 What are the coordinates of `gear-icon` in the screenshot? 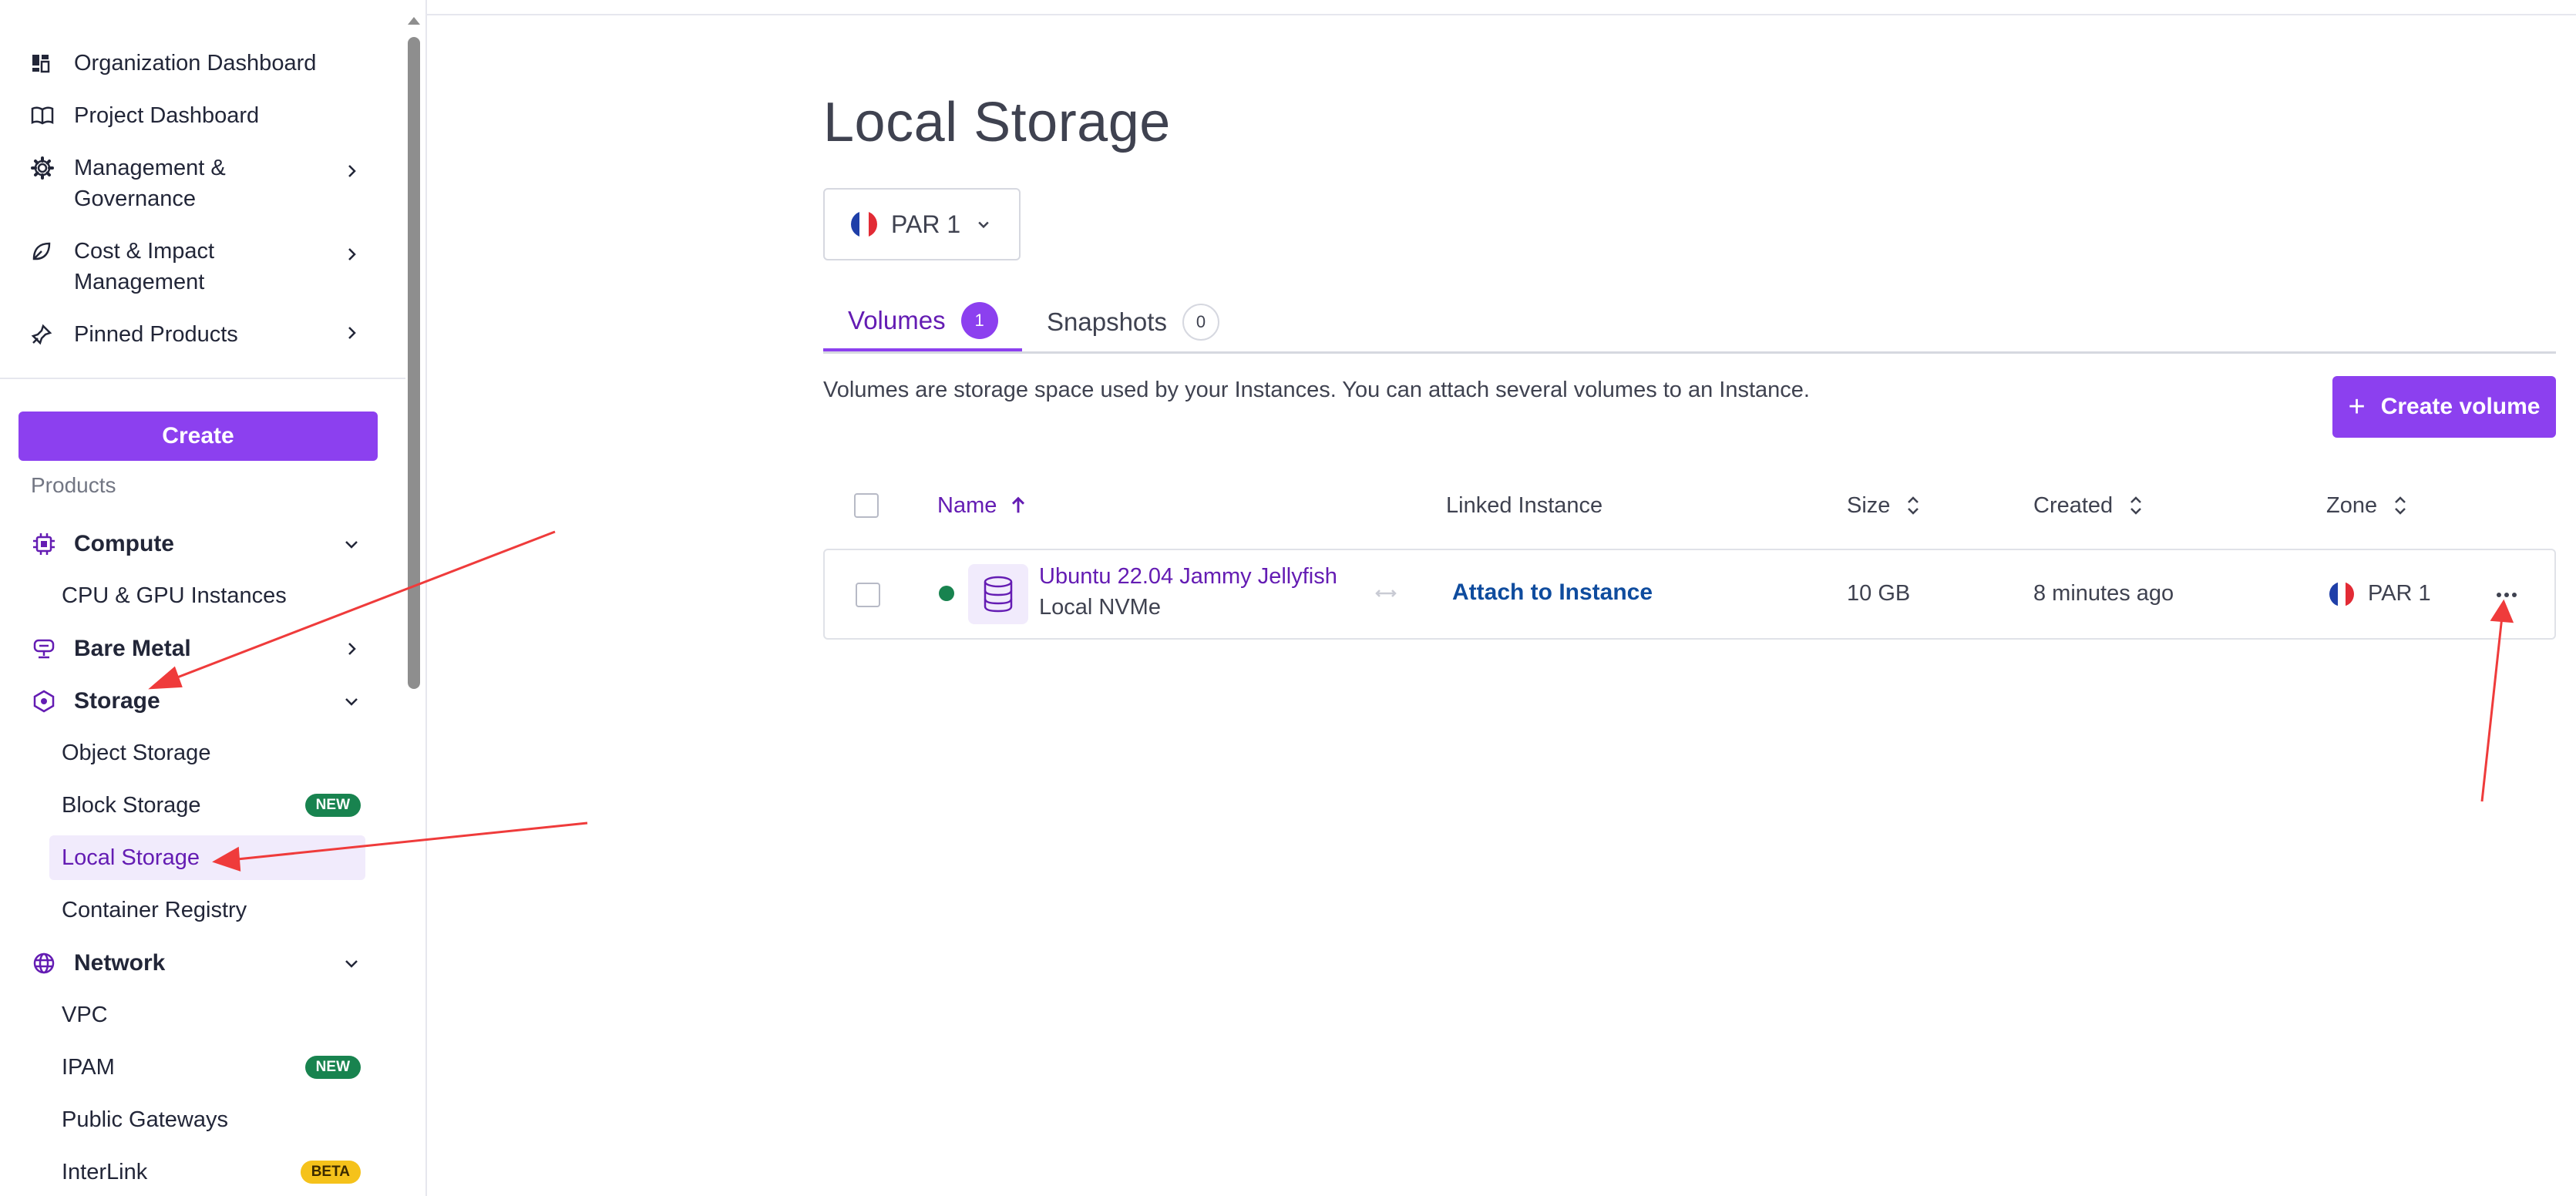 It's located at (44, 168).